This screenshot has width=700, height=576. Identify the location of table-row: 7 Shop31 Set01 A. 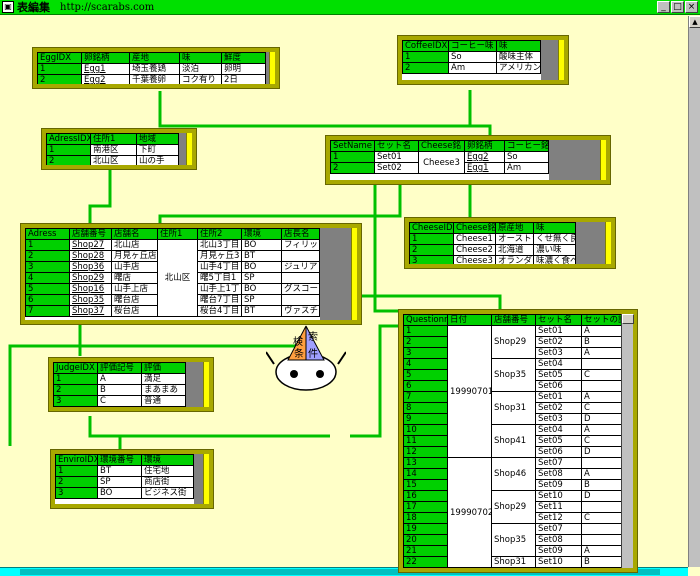
(512, 408).